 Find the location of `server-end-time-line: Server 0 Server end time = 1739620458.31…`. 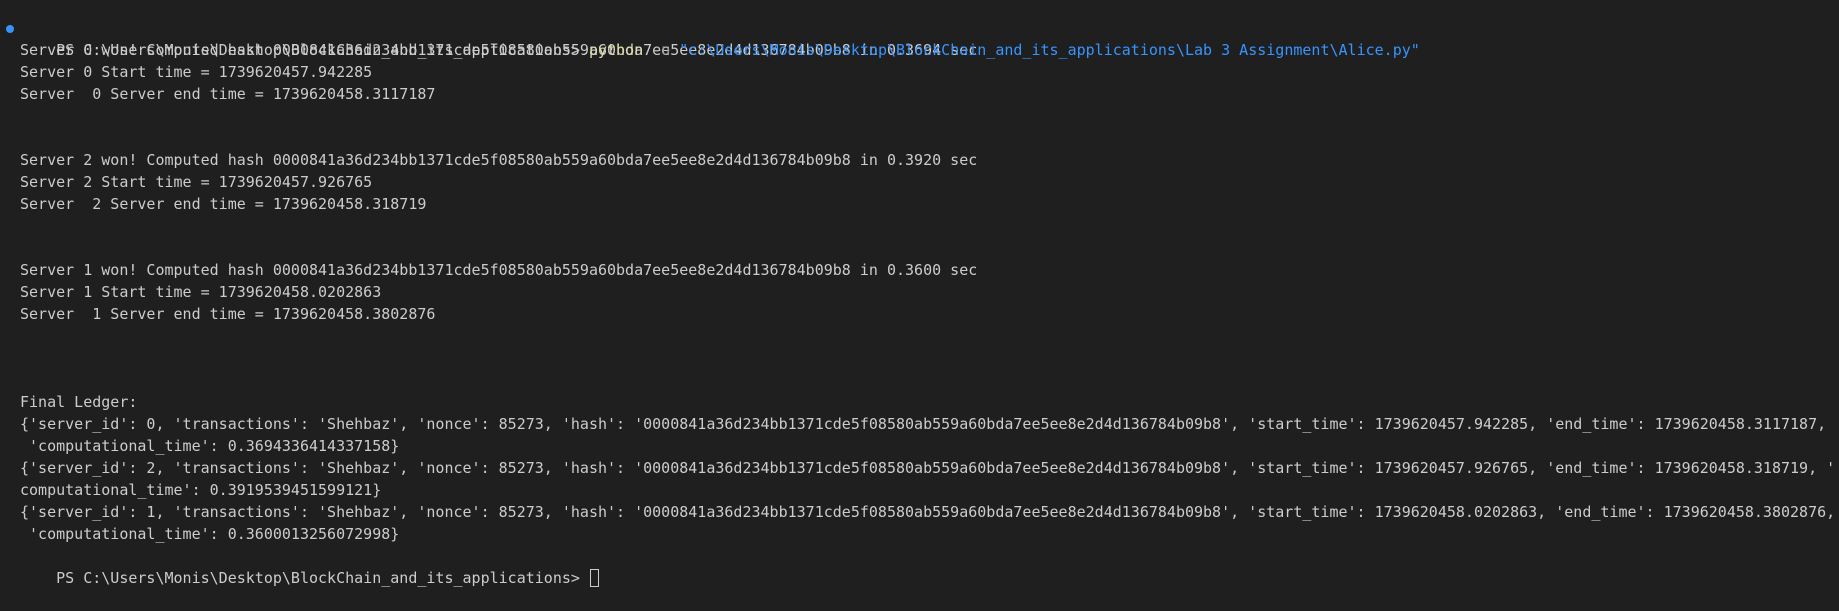

server-end-time-line: Server 0 Server end time = 1739620458.31… is located at coordinates (228, 94).